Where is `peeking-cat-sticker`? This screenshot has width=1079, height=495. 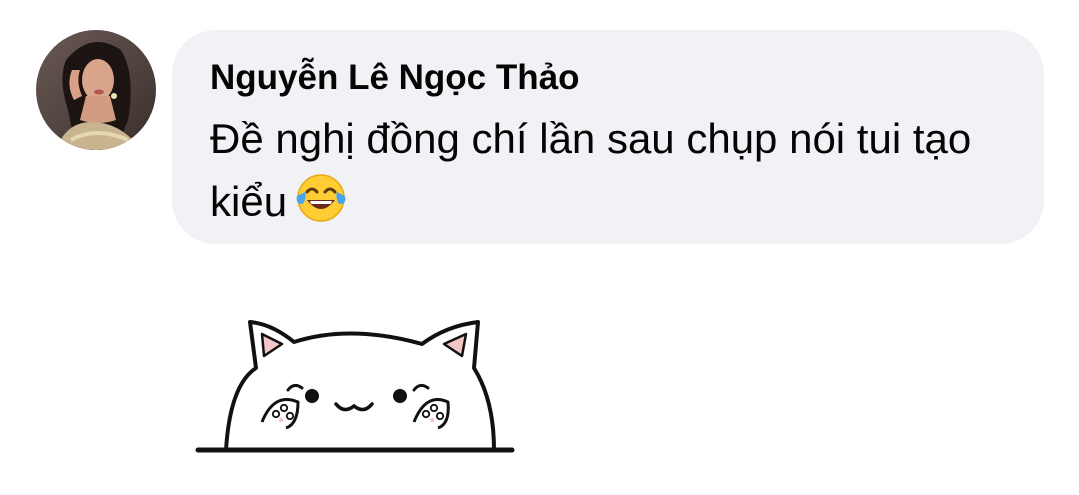
peeking-cat-sticker is located at coordinates (355, 385).